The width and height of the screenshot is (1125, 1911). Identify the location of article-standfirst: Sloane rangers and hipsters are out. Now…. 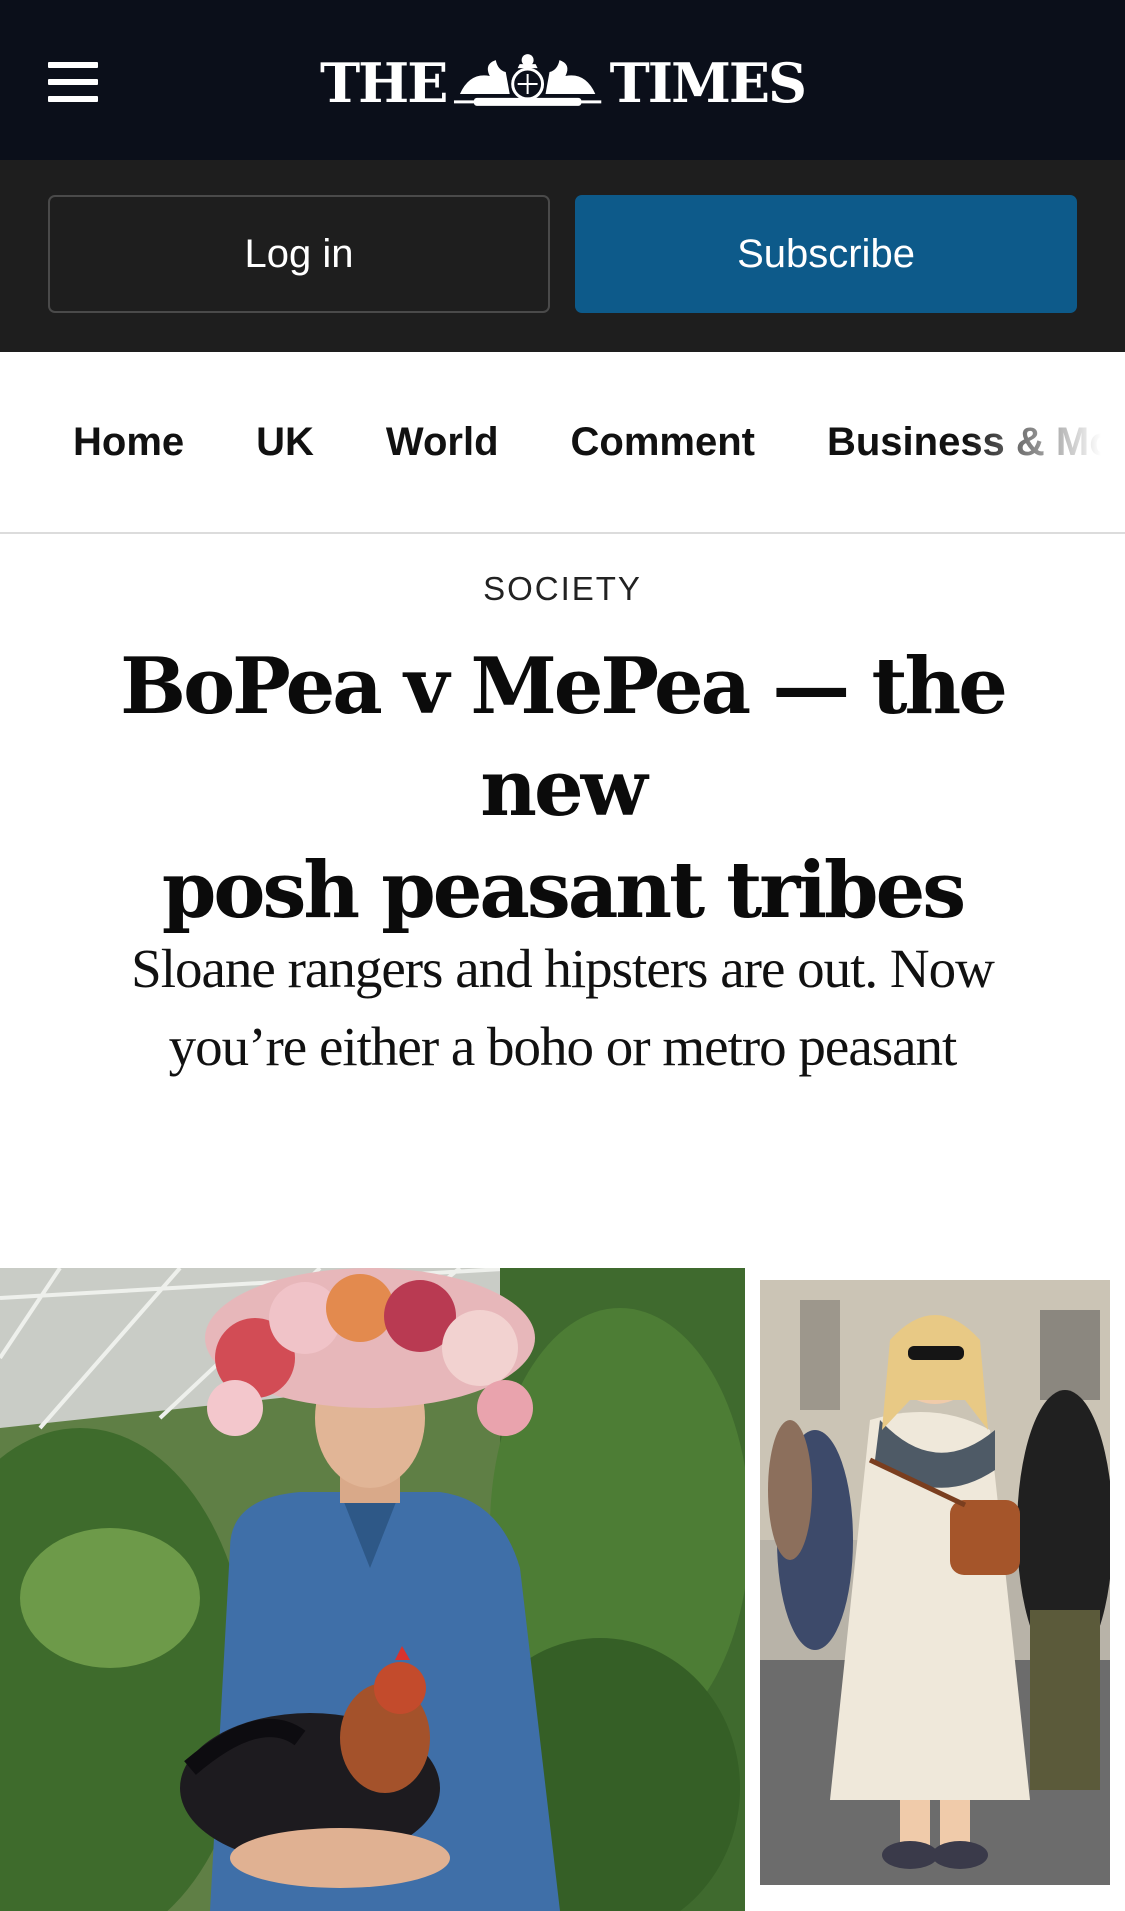
(562, 1008).